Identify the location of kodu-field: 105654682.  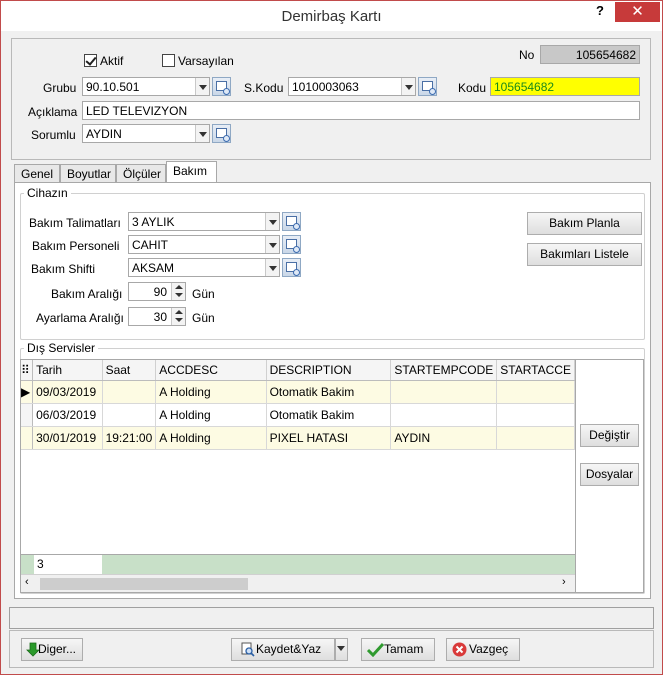
(565, 86).